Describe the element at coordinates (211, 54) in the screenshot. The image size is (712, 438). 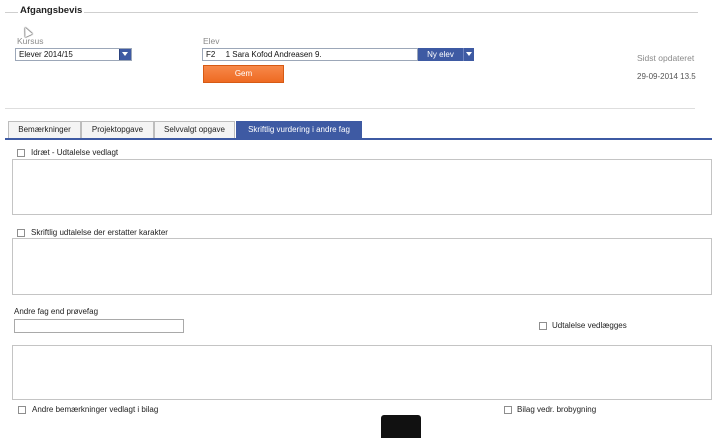
I see `elev-class: F2` at that location.